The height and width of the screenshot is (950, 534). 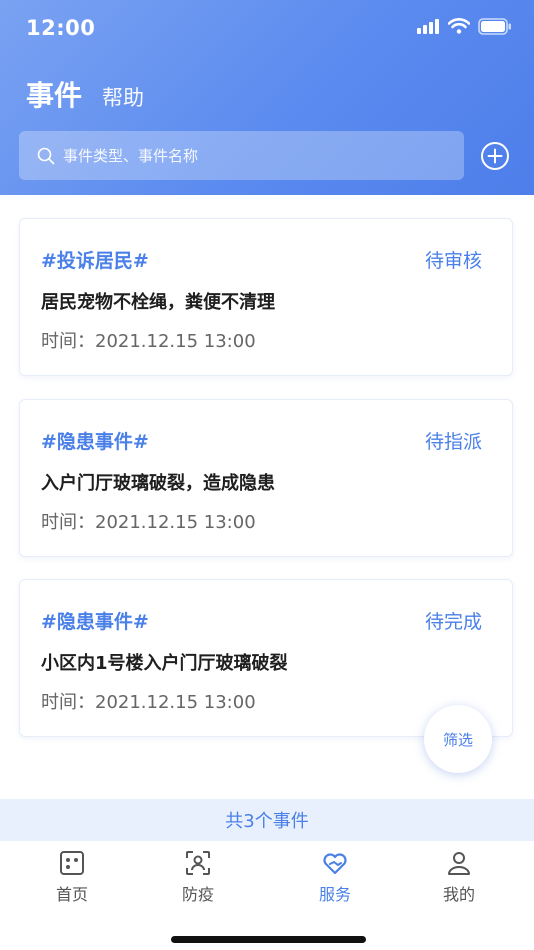 I want to click on tab-label: 服务, so click(x=334, y=894).